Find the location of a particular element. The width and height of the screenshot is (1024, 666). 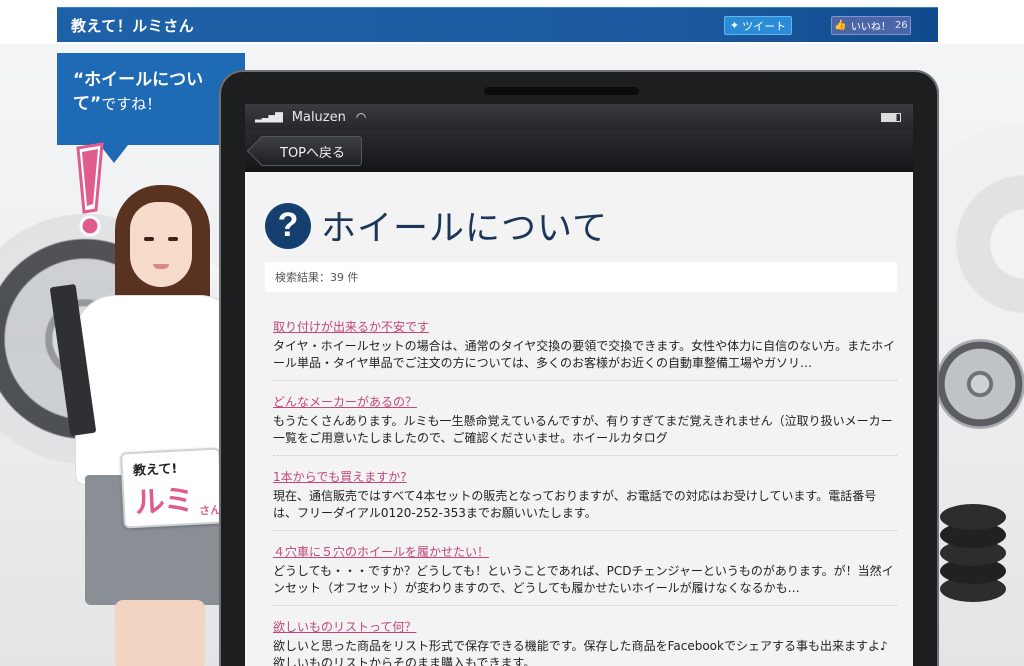

question-icon: ? is located at coordinates (288, 225).